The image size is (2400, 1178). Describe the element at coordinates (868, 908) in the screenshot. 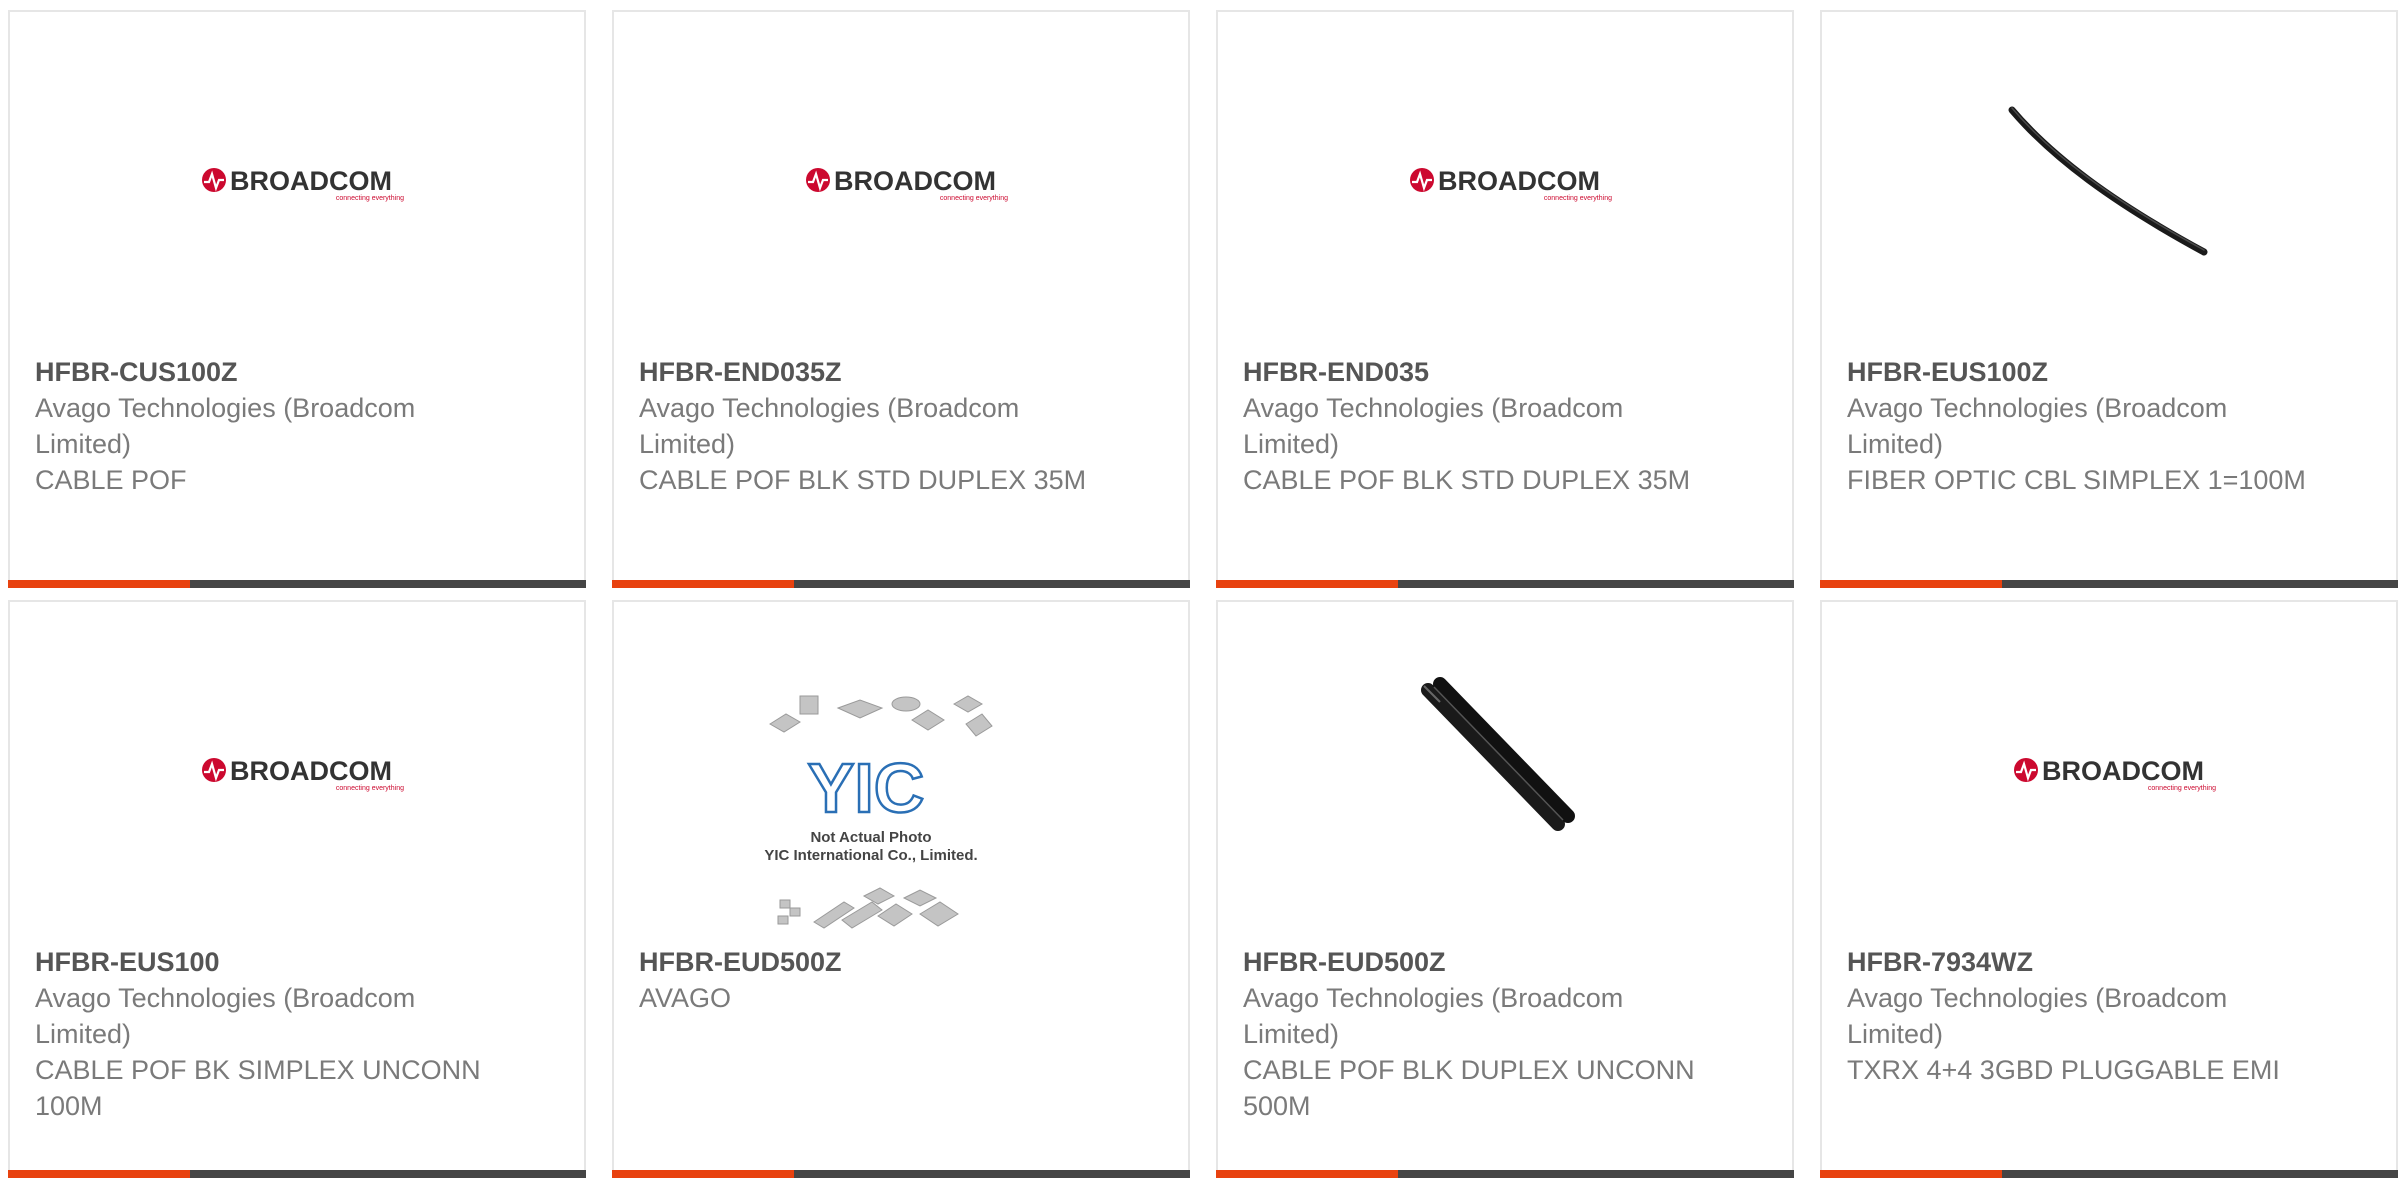

I see `chip-icons-bottom` at that location.